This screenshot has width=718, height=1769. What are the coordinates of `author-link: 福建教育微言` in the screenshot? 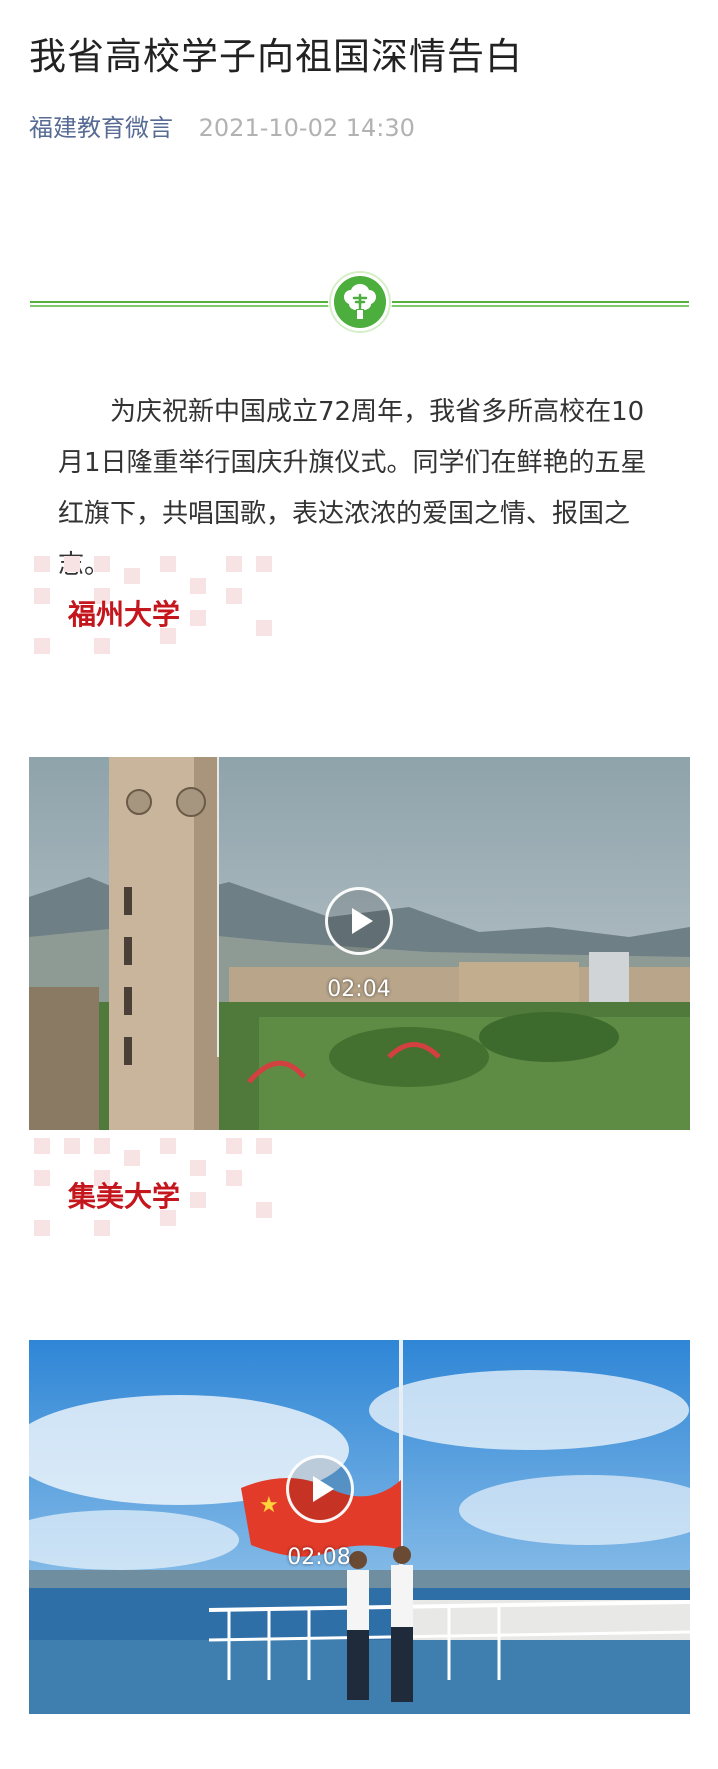 It's located at (101, 128).